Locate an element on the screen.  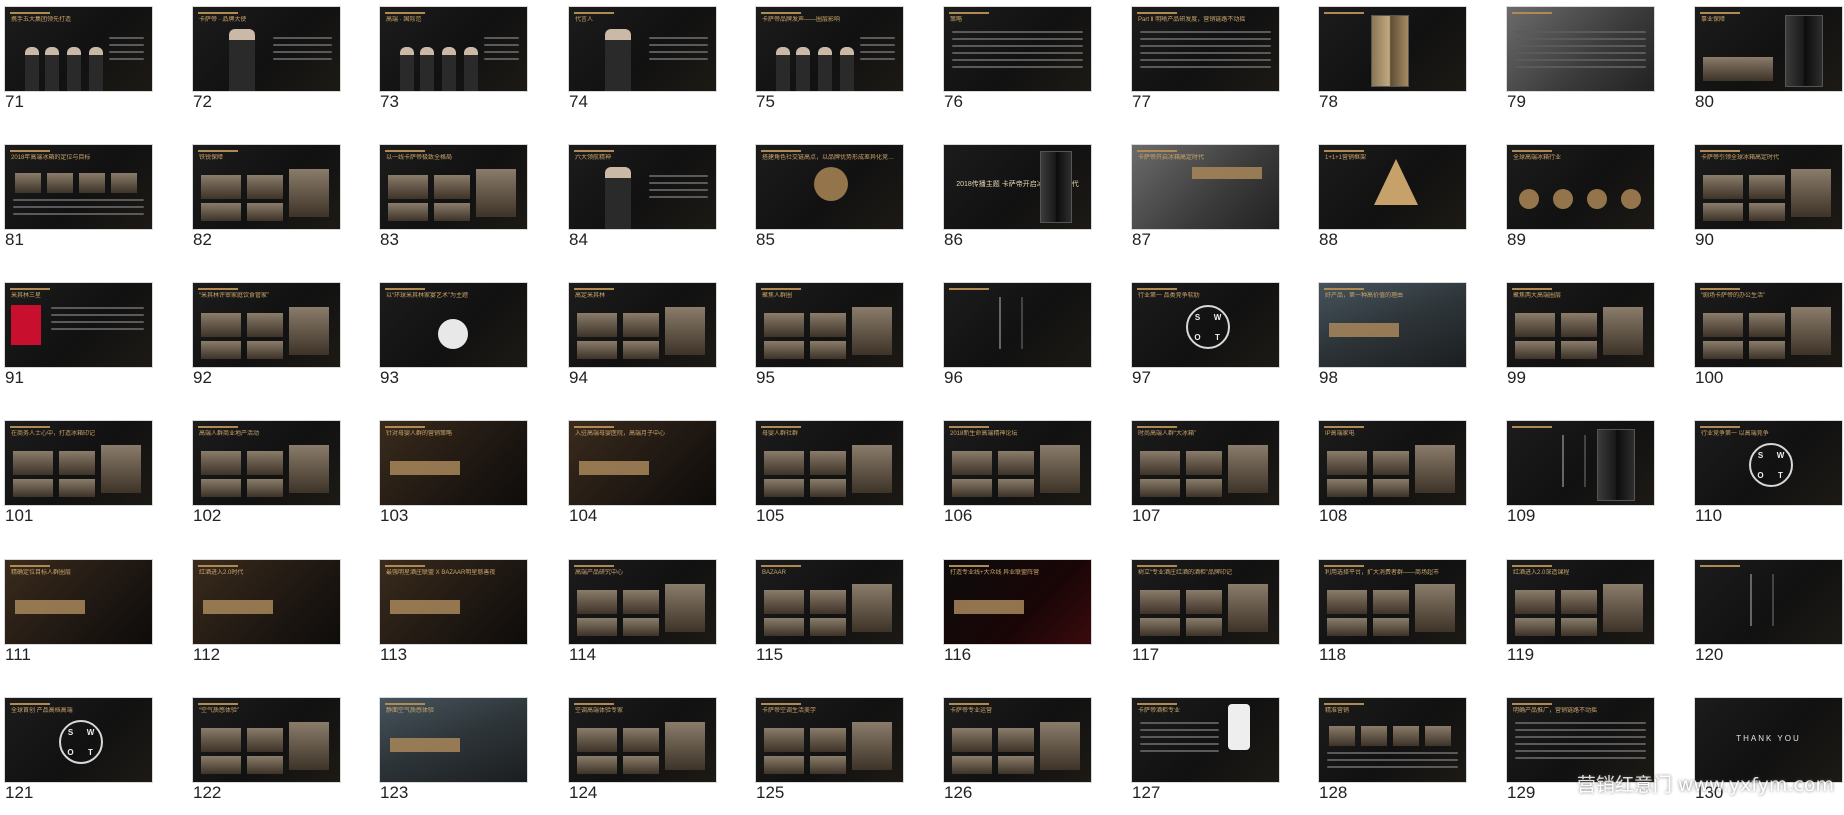
slide-preview: 行业第一 品类竞争软肋 S W O T is located at coordinates (1205, 325).